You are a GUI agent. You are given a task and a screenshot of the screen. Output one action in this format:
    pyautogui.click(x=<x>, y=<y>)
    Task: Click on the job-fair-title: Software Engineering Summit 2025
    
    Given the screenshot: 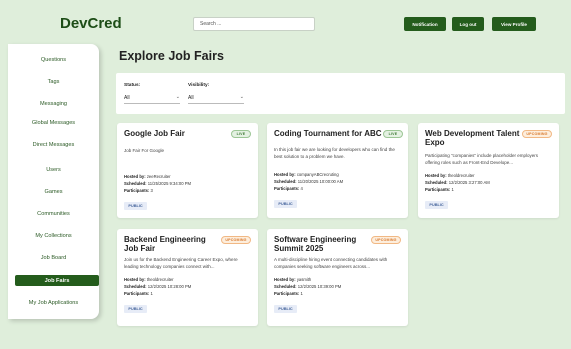 What is the action you would take?
    pyautogui.click(x=323, y=244)
    